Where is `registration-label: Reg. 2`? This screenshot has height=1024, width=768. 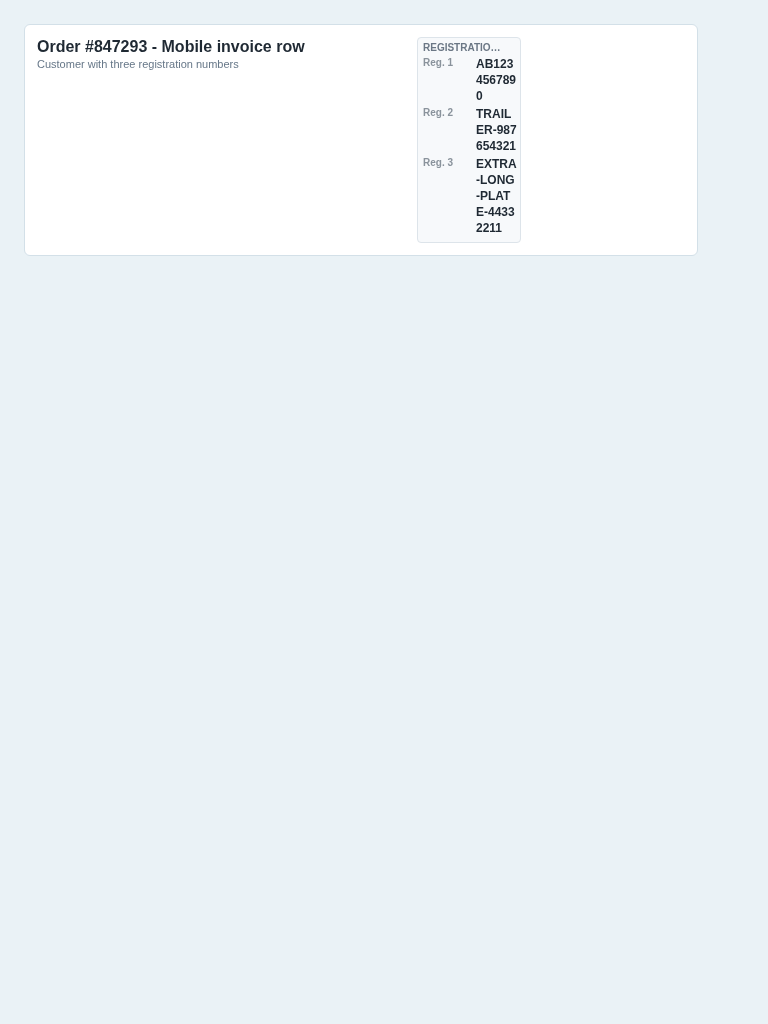 registration-label: Reg. 2 is located at coordinates (438, 113).